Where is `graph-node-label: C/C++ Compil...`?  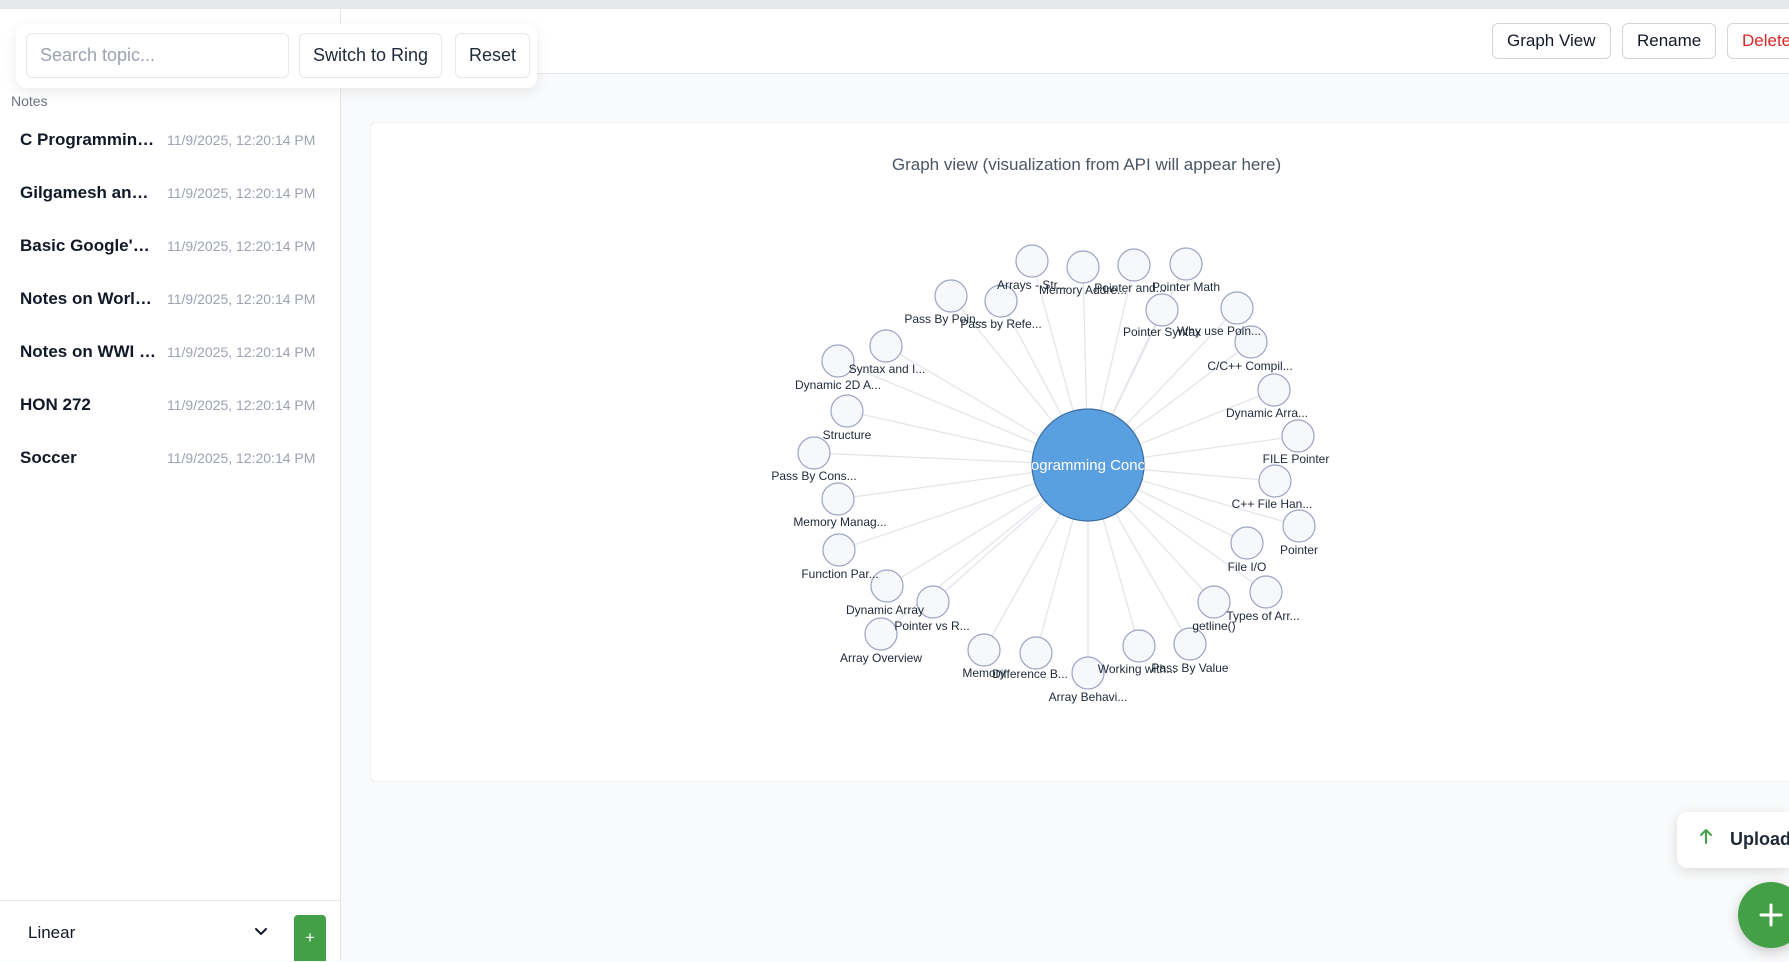 graph-node-label: C/C++ Compil... is located at coordinates (1249, 366).